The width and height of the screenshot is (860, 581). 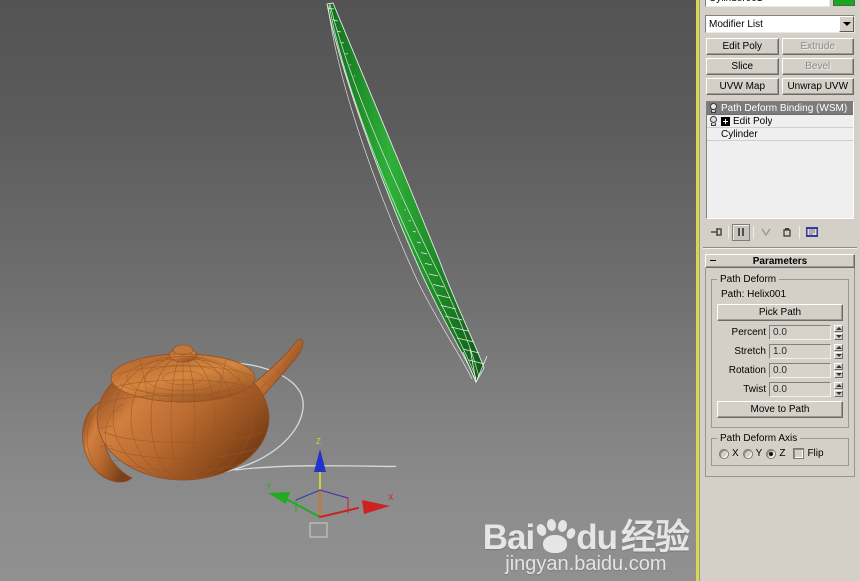 What do you see at coordinates (193, 410) in the screenshot?
I see `teapot-object` at bounding box center [193, 410].